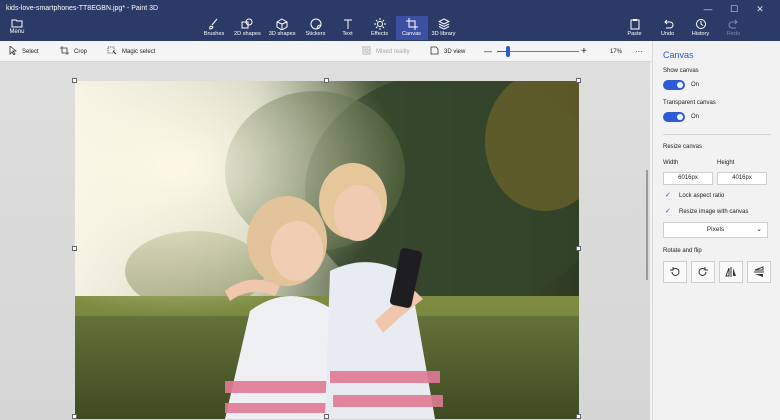  I want to click on tool-canvas: Canvas, so click(411, 28).